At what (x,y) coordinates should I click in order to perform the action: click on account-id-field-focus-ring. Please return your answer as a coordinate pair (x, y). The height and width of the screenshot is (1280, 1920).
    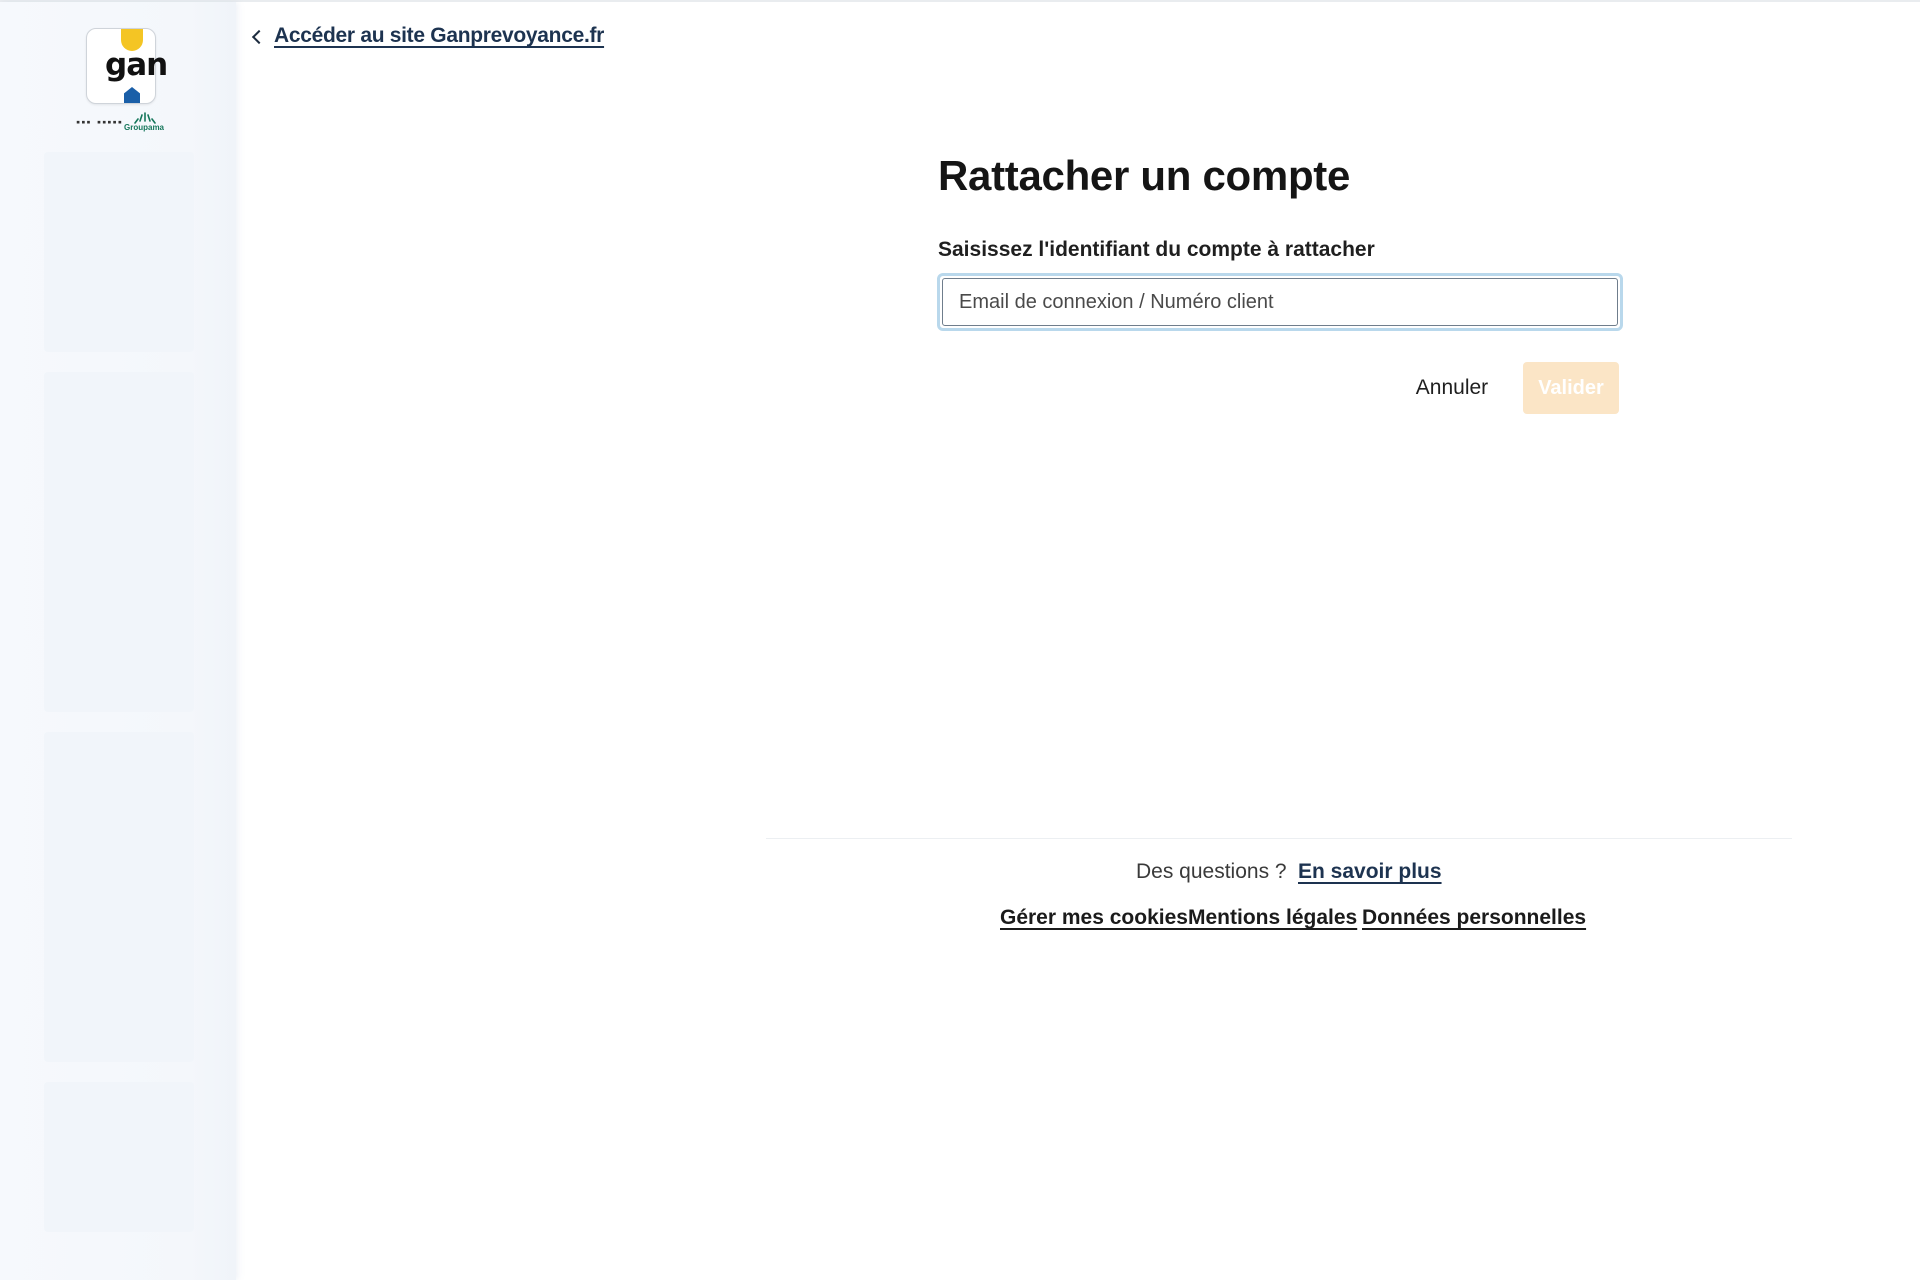
    Looking at the image, I should click on (1280, 302).